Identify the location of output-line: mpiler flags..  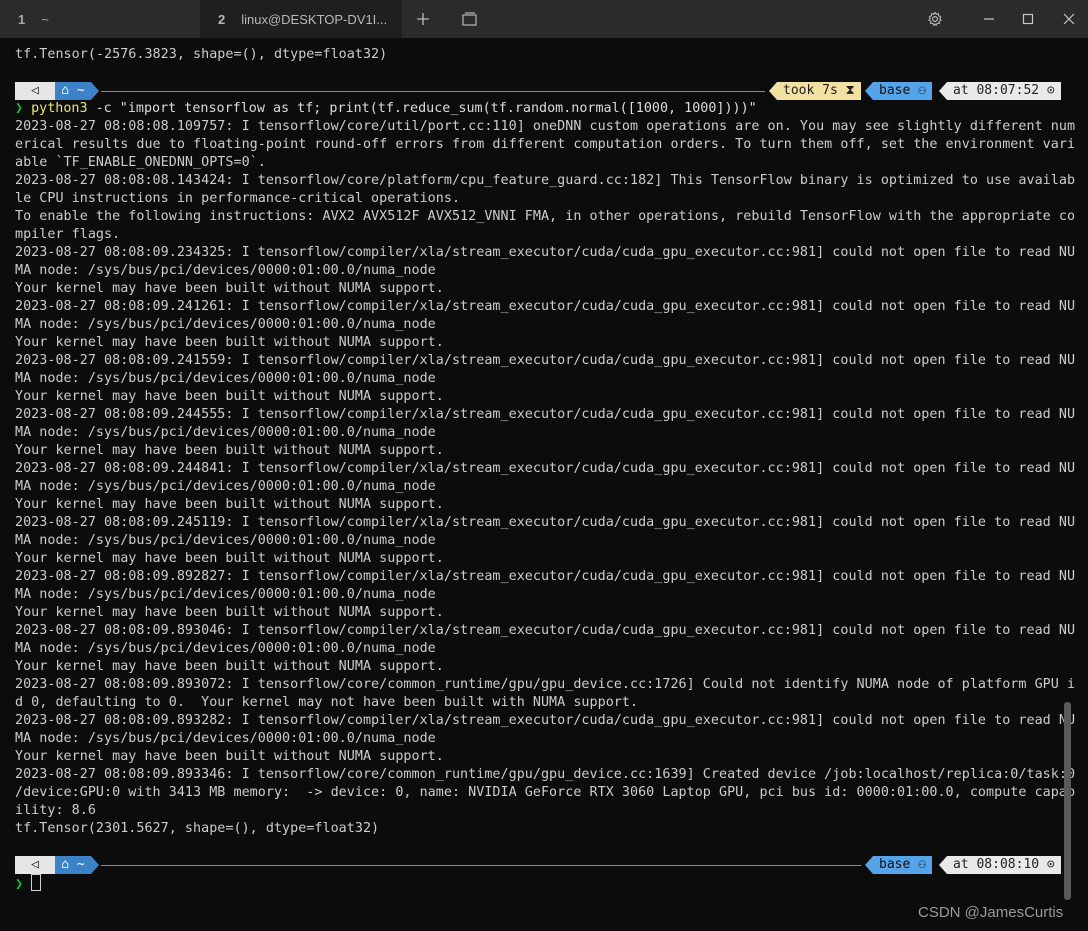
(68, 234).